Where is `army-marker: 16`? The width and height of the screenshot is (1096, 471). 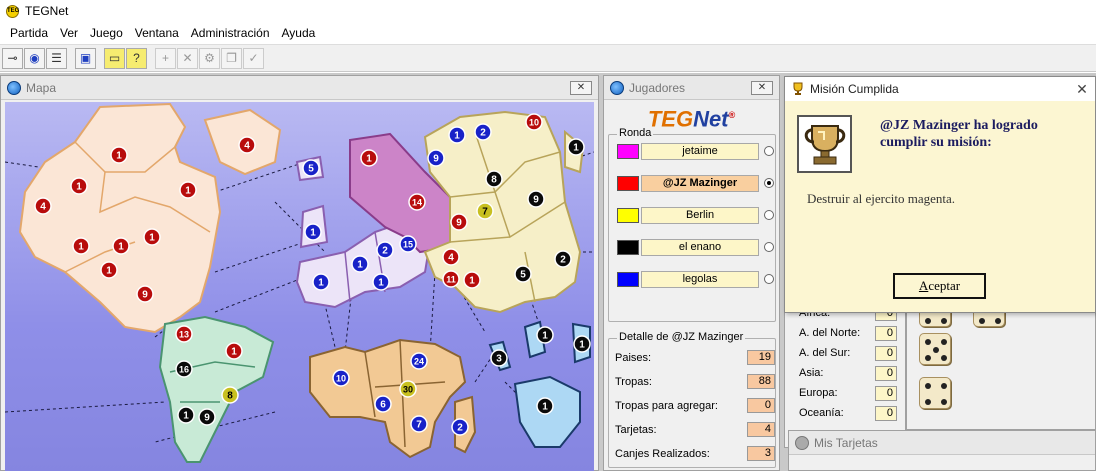
army-marker: 16 is located at coordinates (184, 369).